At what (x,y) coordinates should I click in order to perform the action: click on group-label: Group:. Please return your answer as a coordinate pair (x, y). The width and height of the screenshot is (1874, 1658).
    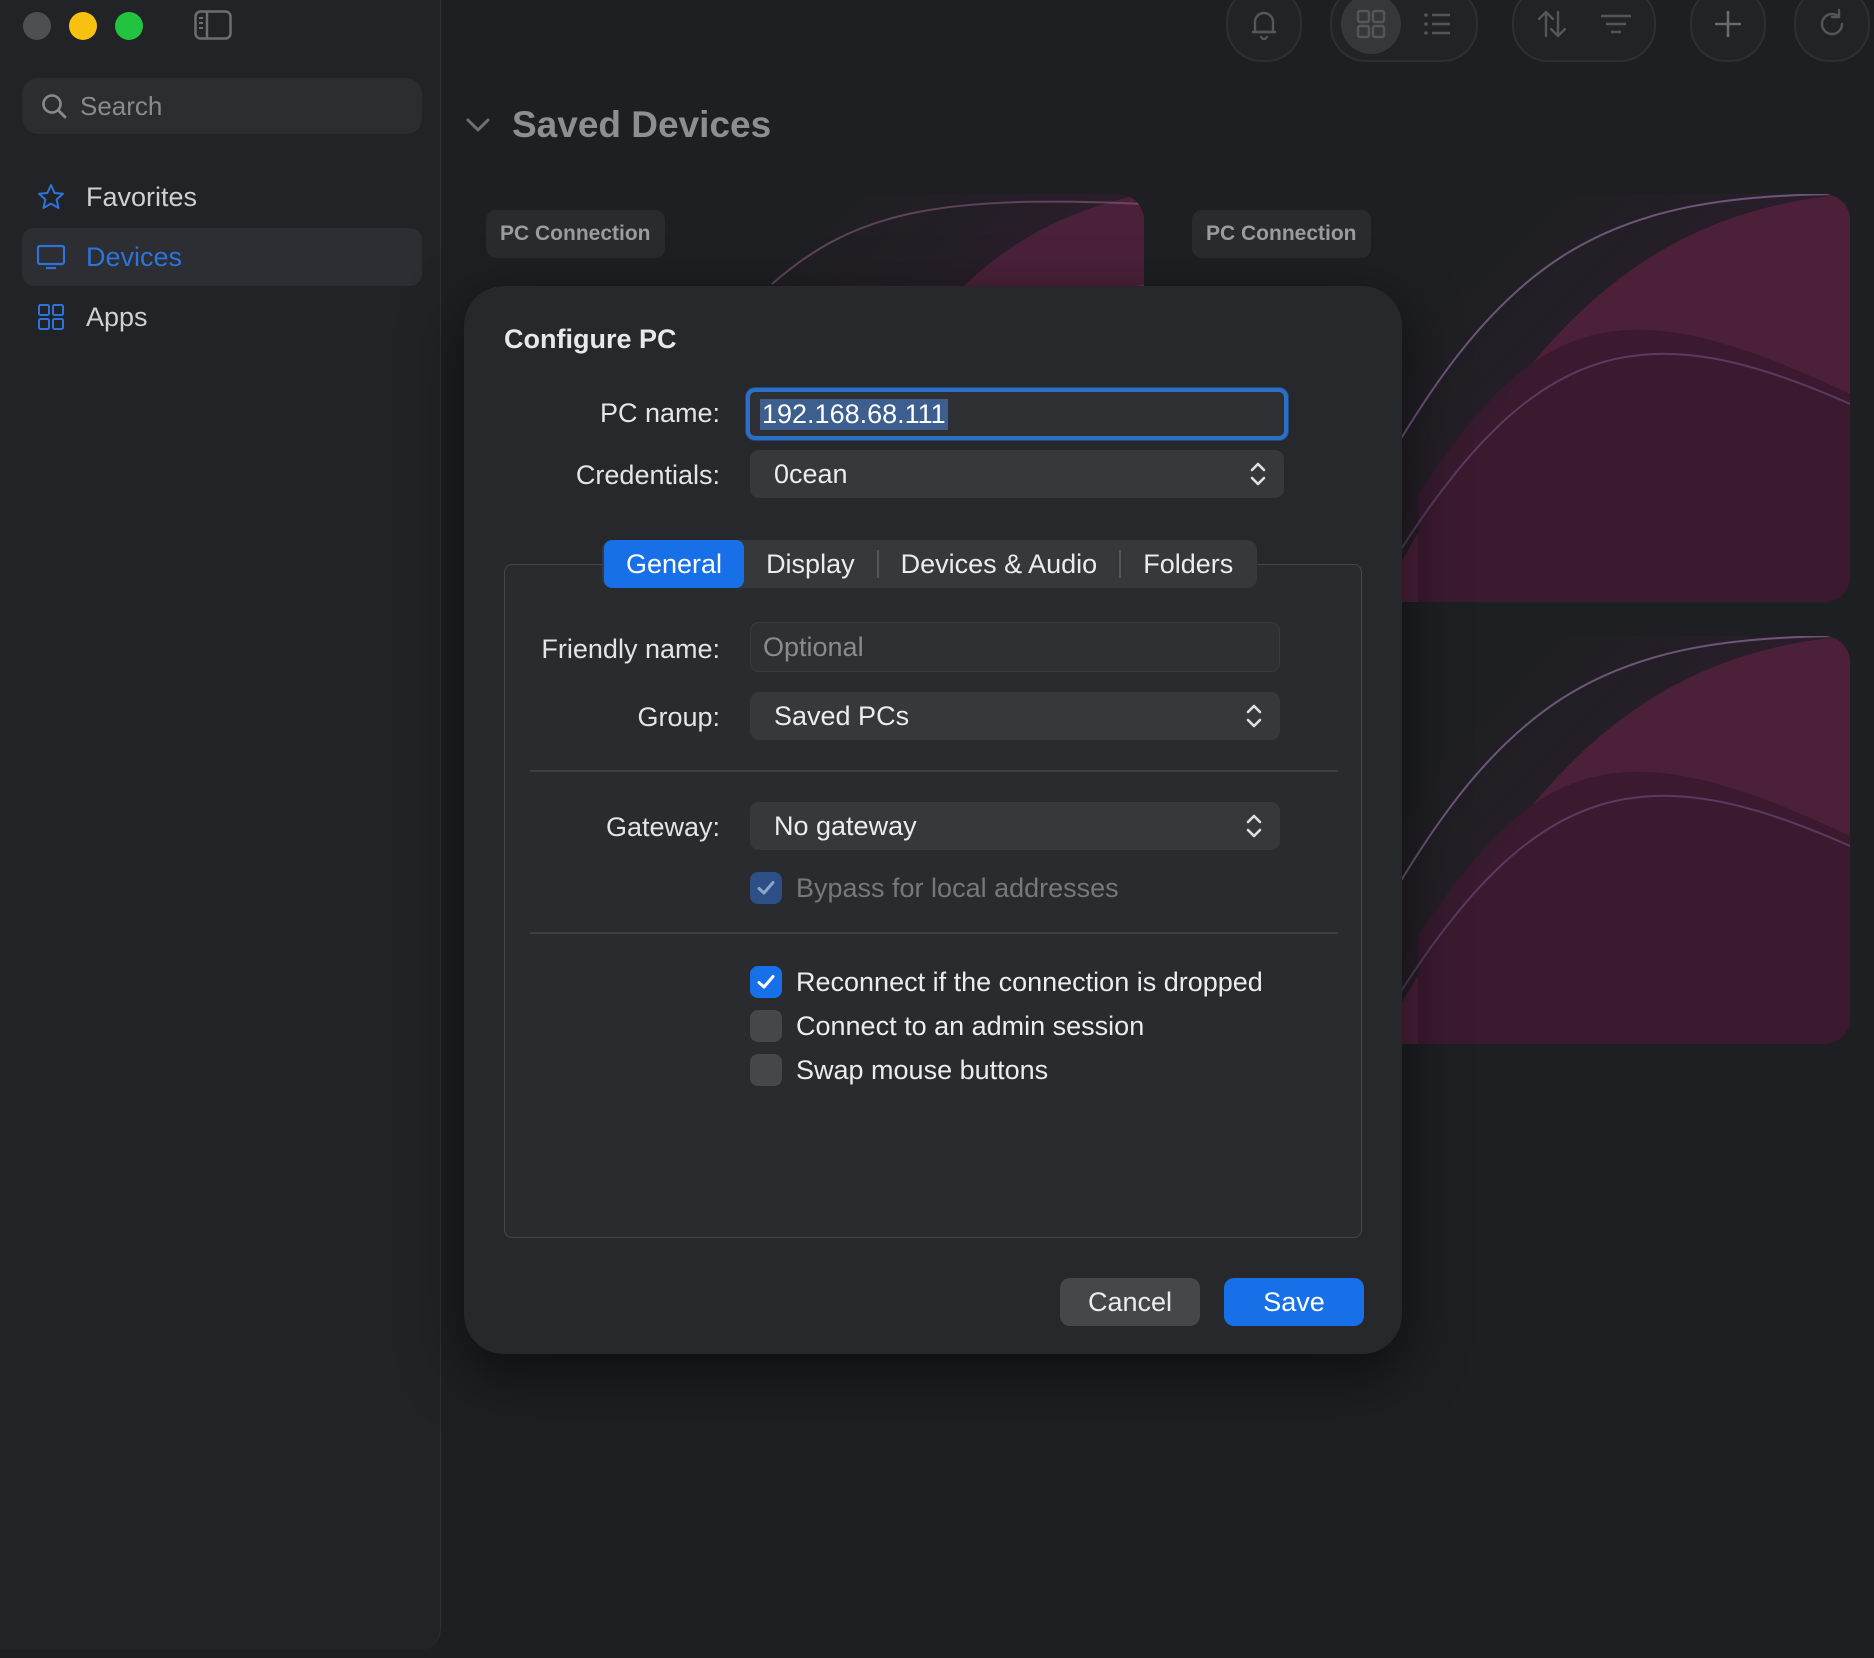
    Looking at the image, I should click on (678, 717).